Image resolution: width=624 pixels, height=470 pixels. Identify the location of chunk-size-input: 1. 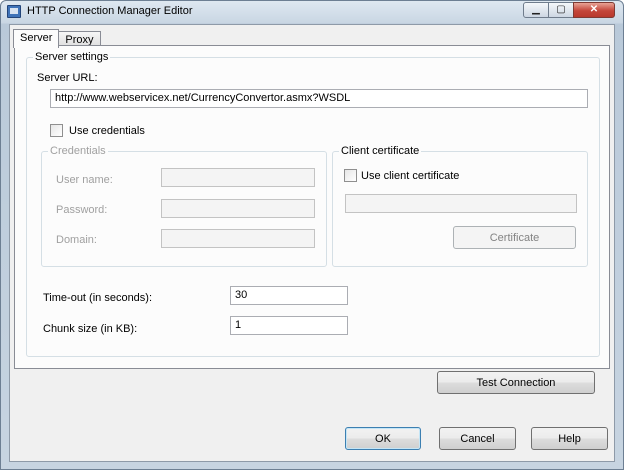
(289, 325).